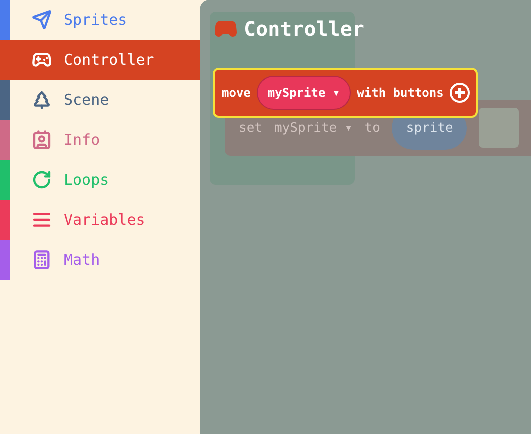 The width and height of the screenshot is (531, 434). I want to click on category-label: Sprites, so click(96, 20).